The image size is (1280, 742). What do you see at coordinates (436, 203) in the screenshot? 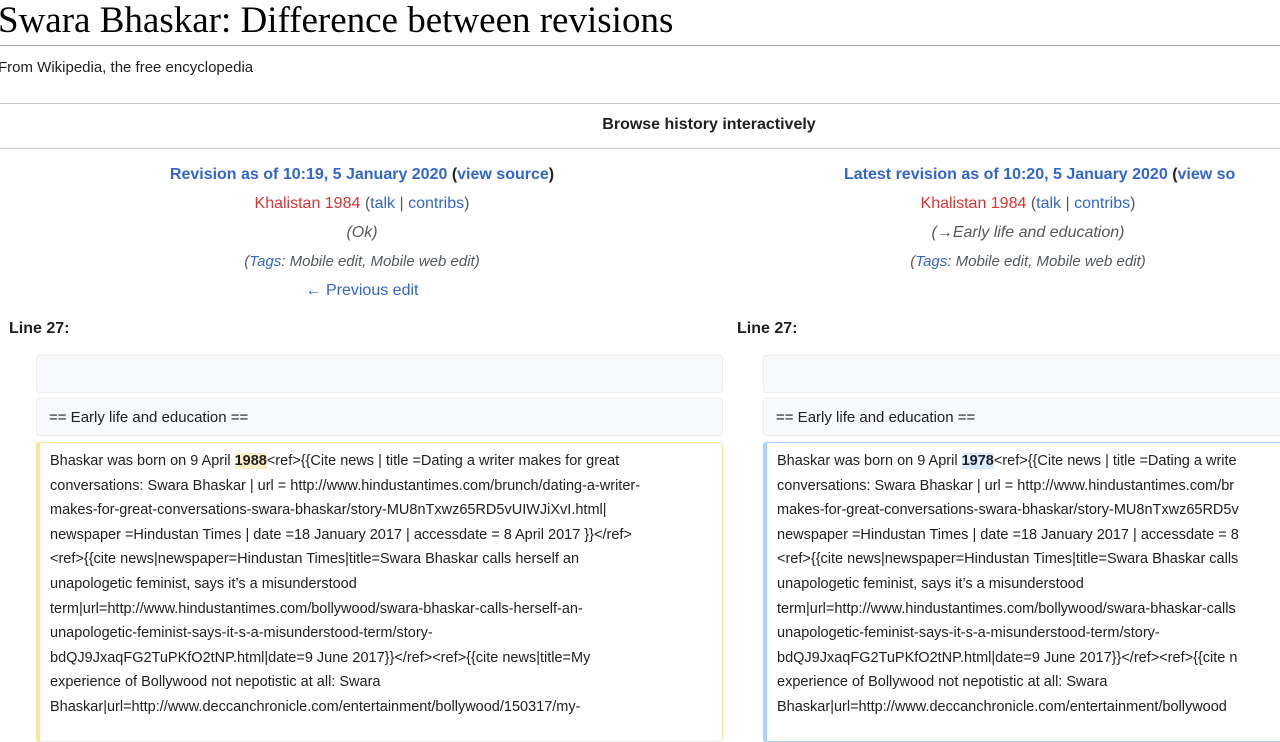
I see `left-contribs-link: contribs` at bounding box center [436, 203].